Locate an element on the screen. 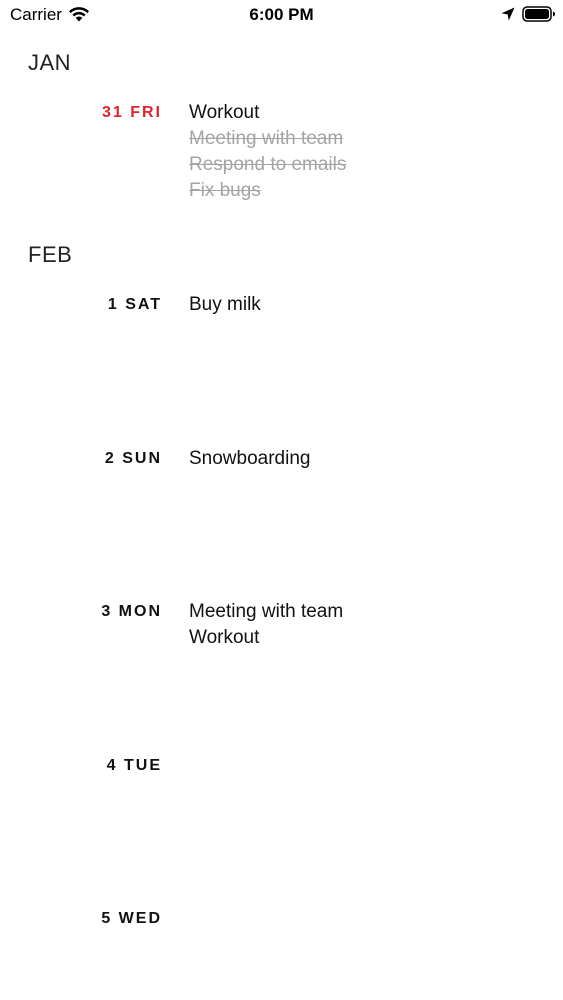  task-item-completed: Meeting with team is located at coordinates (267, 139).